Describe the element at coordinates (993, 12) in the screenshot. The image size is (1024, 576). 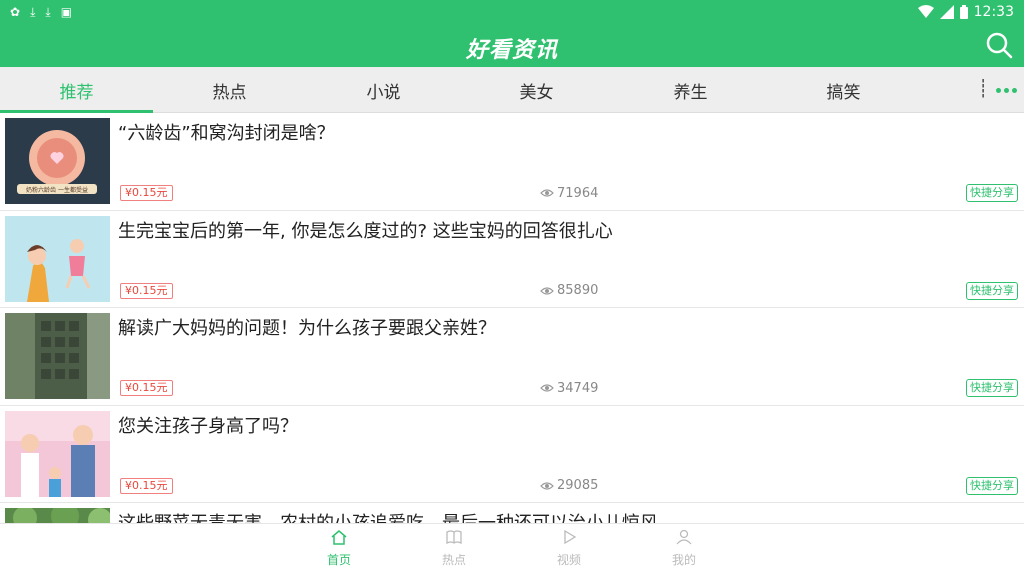
I see `clock: 12:33` at that location.